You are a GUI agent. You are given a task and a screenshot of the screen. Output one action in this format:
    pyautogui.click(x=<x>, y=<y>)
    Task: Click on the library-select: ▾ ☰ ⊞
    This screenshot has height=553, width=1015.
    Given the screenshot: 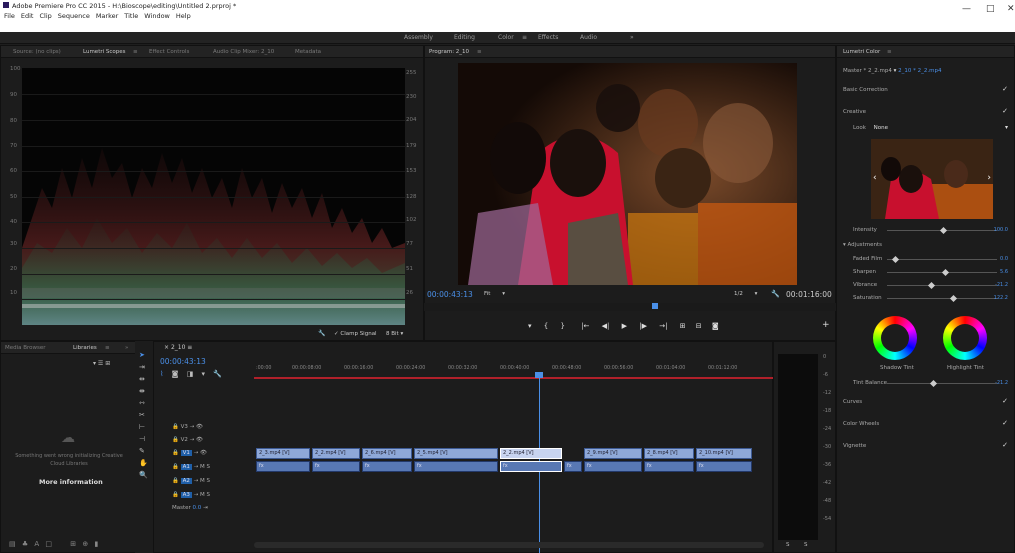 What is the action you would take?
    pyautogui.click(x=101, y=363)
    